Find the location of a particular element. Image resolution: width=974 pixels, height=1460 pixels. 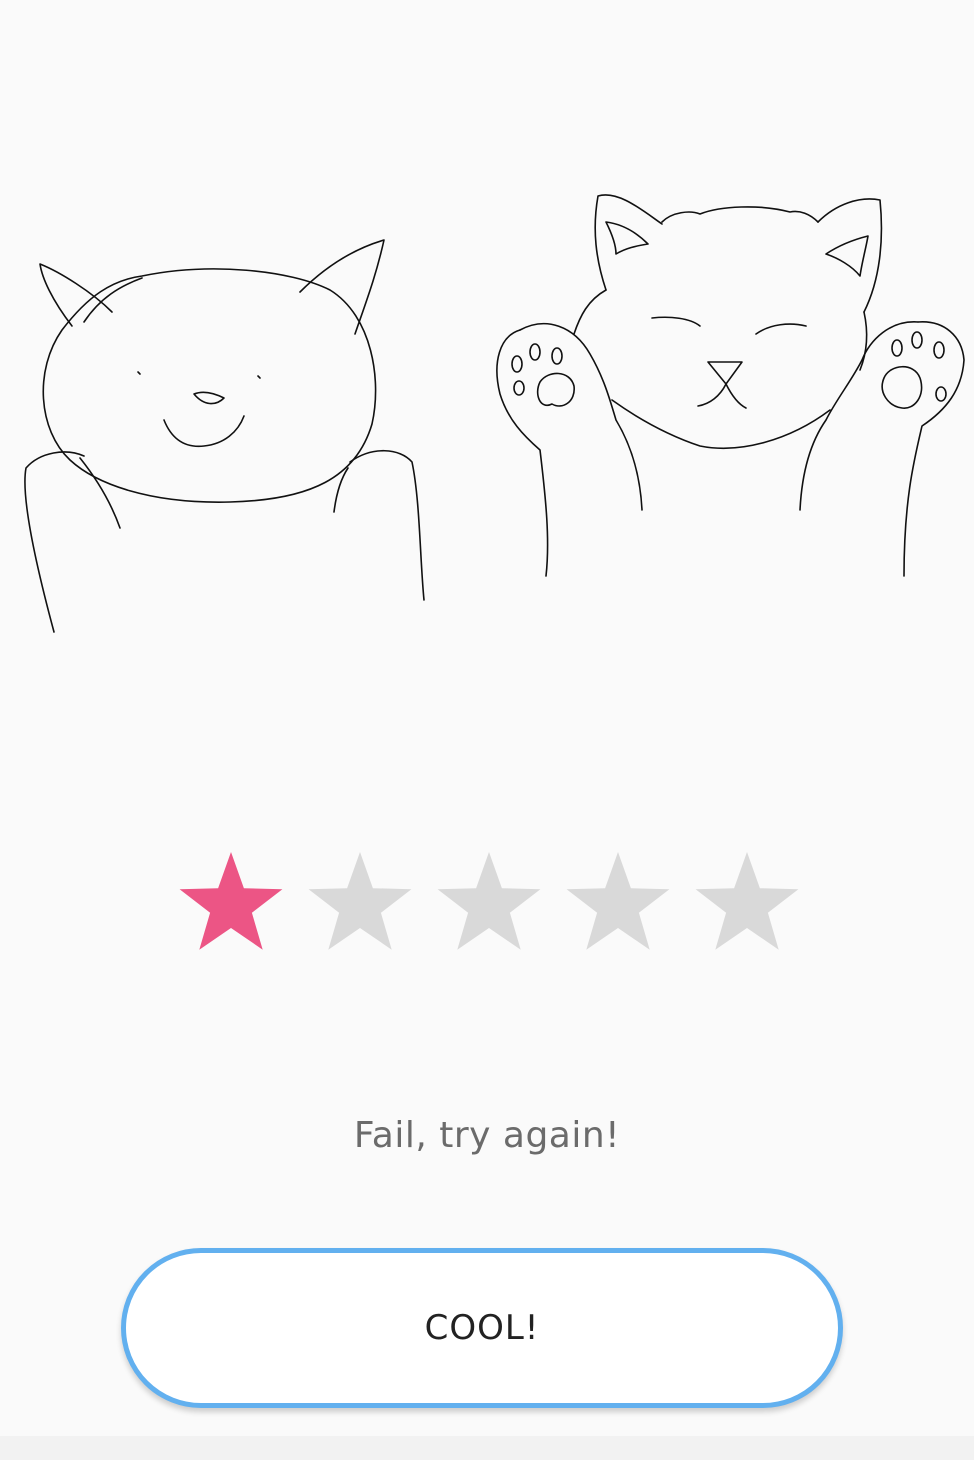

reference-drawing is located at coordinates (730, 385).